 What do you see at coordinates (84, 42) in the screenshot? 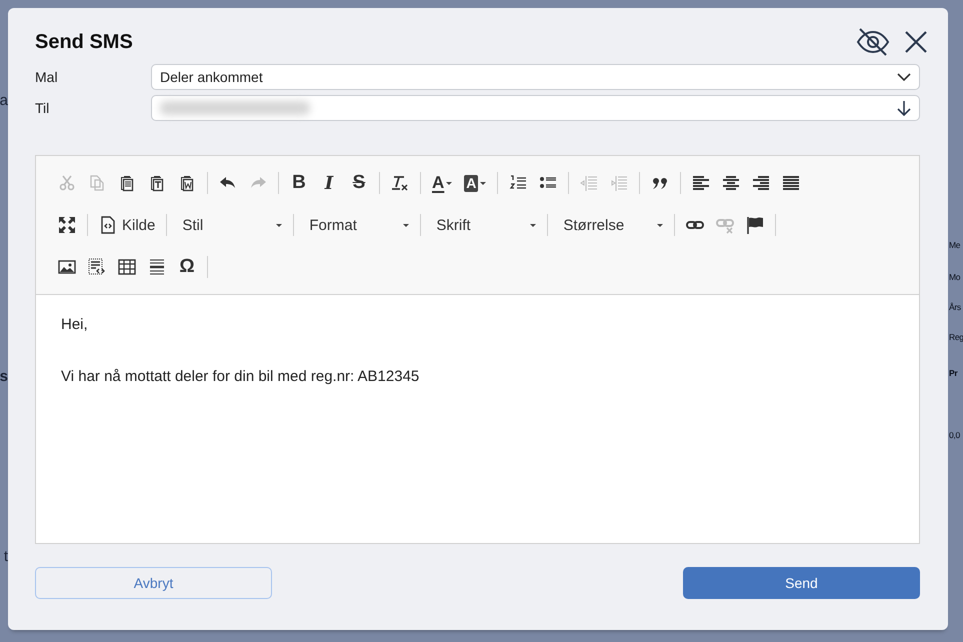
I see `dialog-title: Send SMS` at bounding box center [84, 42].